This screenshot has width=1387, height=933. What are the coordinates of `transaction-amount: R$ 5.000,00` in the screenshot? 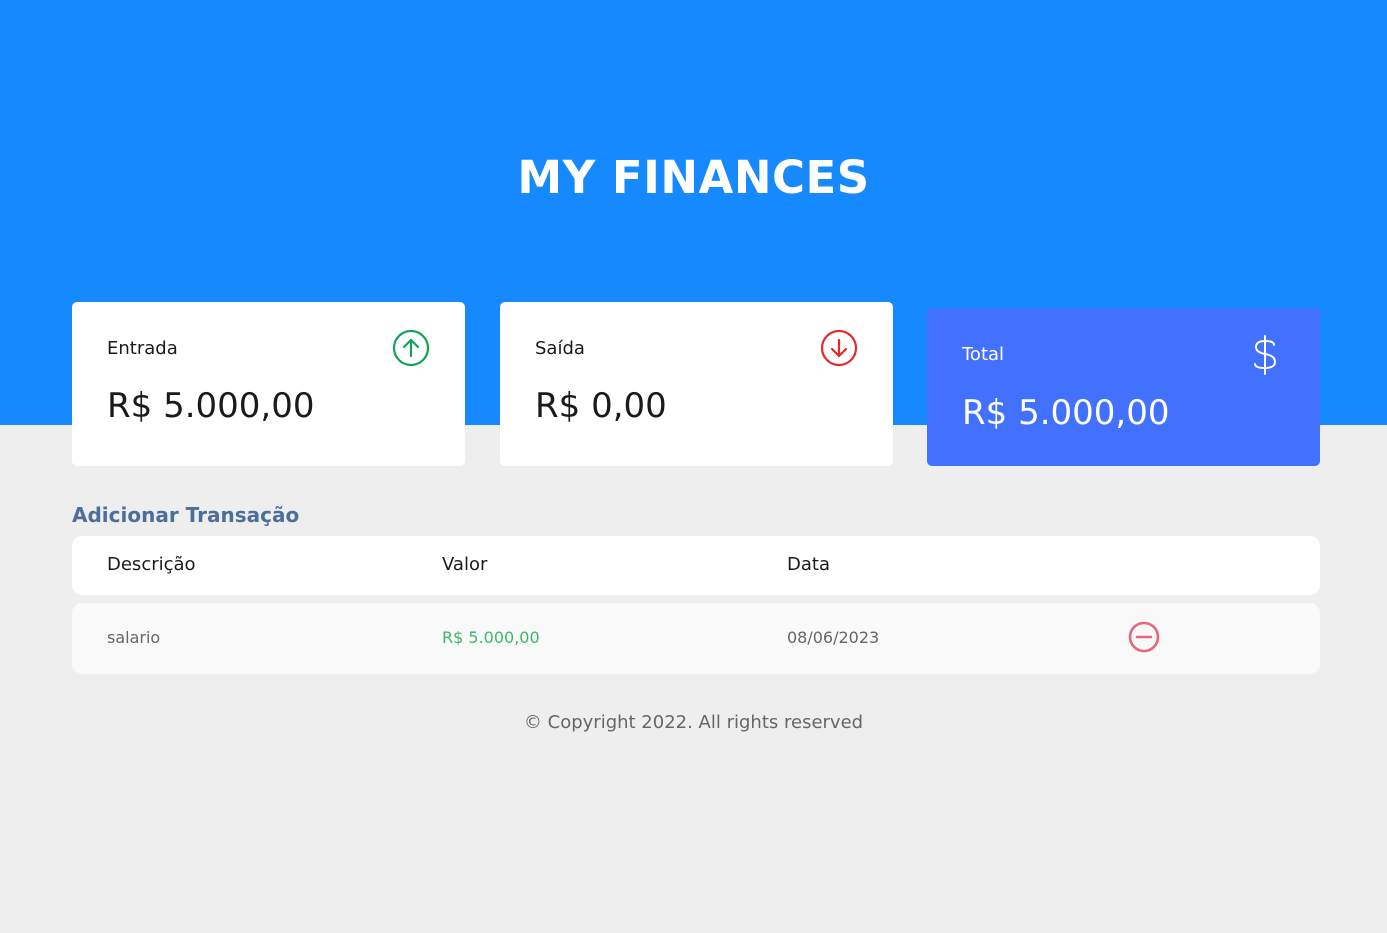 It's located at (491, 637).